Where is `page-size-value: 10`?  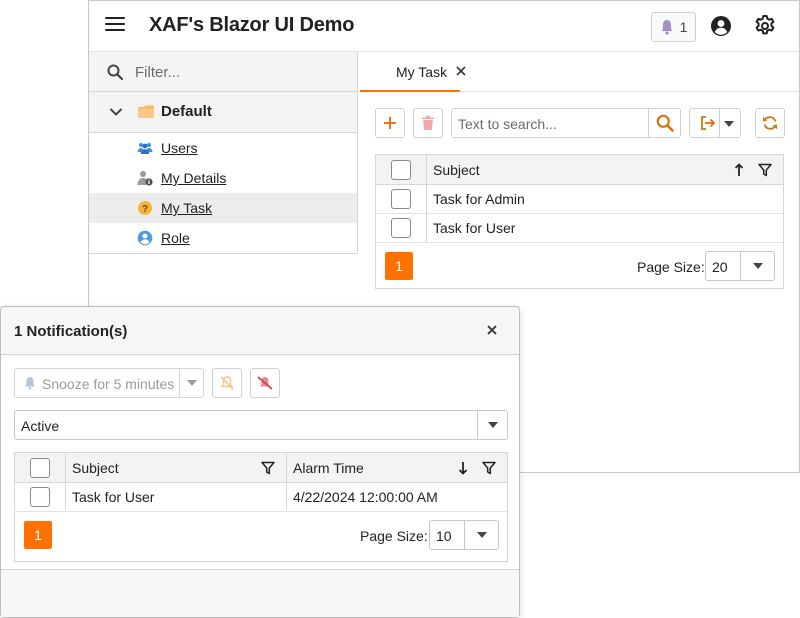
page-size-value: 10 is located at coordinates (444, 536).